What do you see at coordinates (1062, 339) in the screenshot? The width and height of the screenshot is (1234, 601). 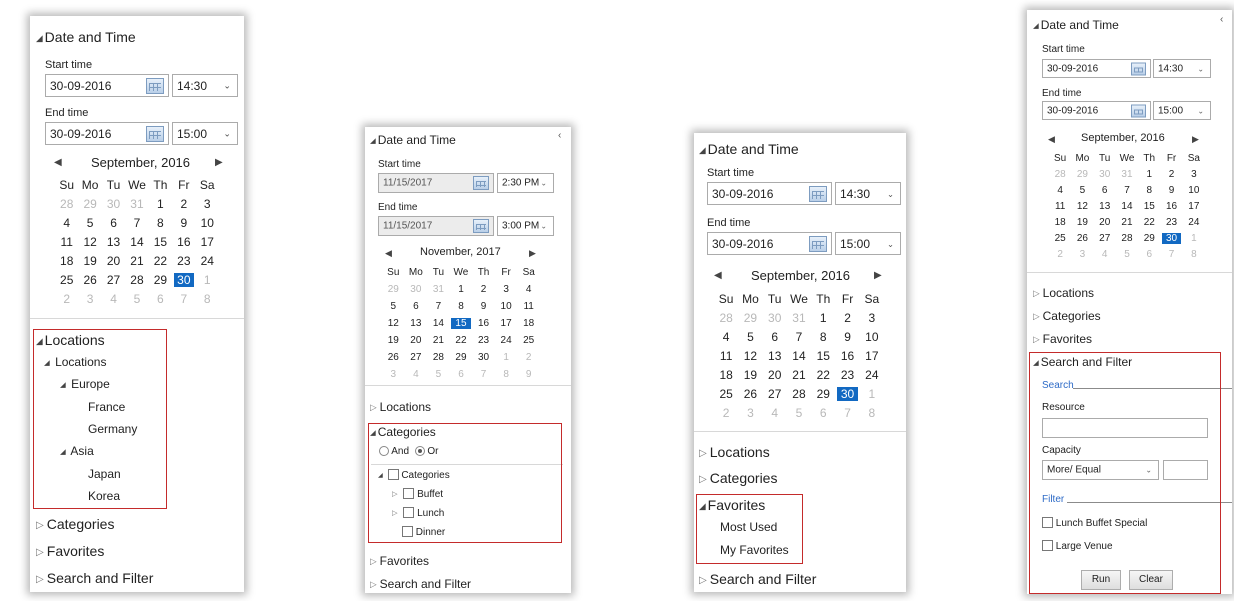 I see `section-favorites: ▷ Favorites` at bounding box center [1062, 339].